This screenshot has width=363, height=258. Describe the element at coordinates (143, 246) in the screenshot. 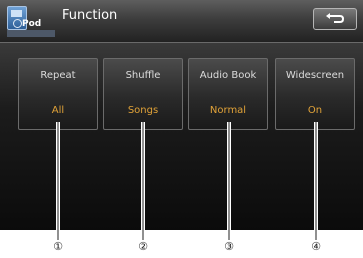

I see `callout-2: ②` at that location.